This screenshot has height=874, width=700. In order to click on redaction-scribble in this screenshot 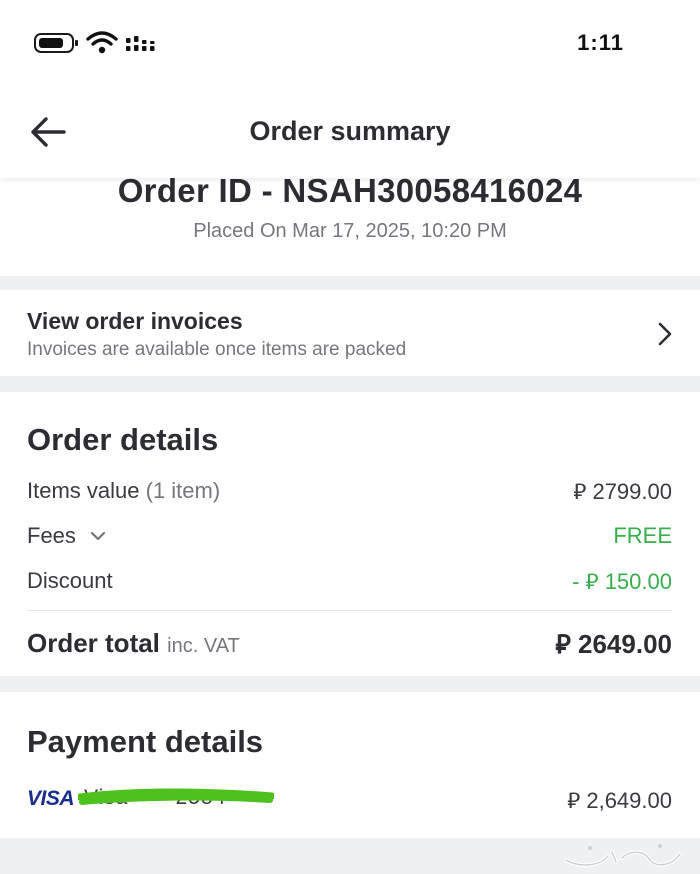, I will do `click(176, 796)`.